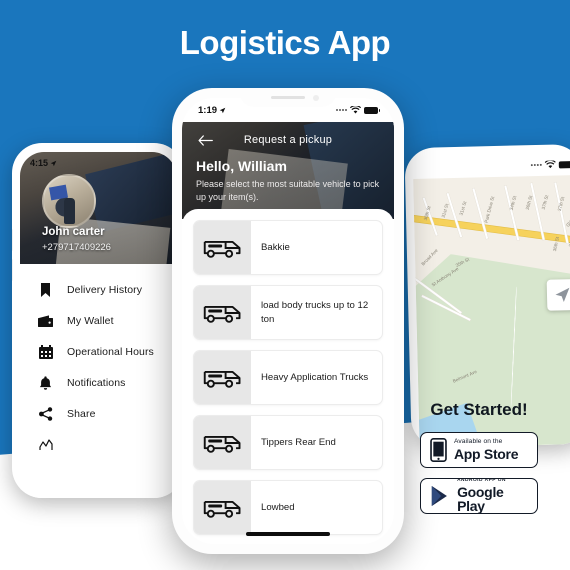  Describe the element at coordinates (454, 215) in the screenshot. I see `map-street` at that location.